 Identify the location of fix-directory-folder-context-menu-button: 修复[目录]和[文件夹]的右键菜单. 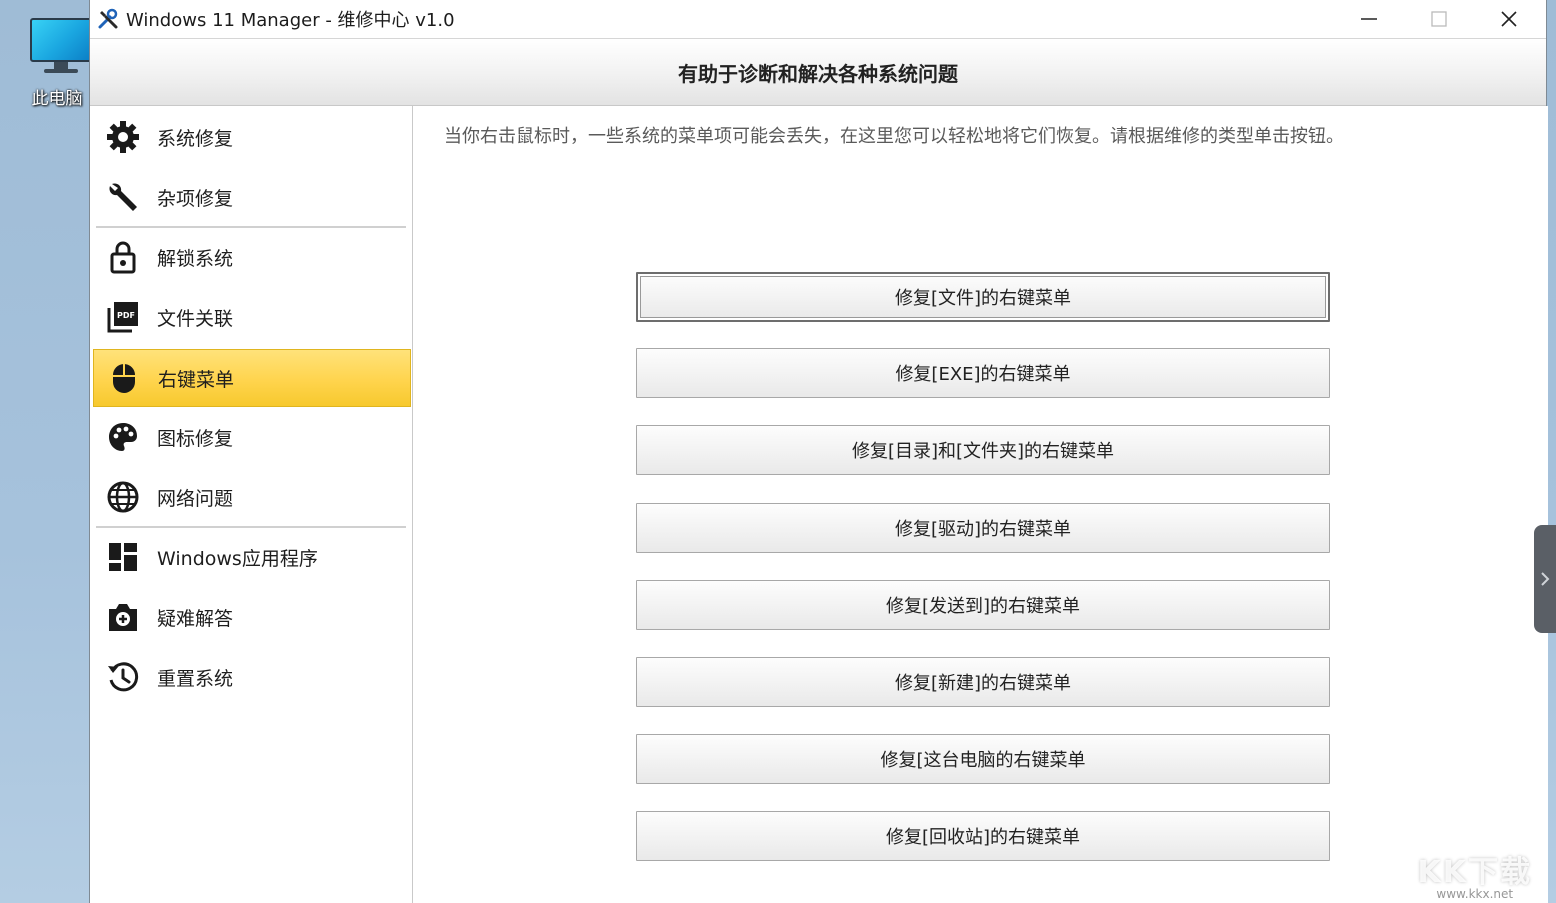
(983, 450).